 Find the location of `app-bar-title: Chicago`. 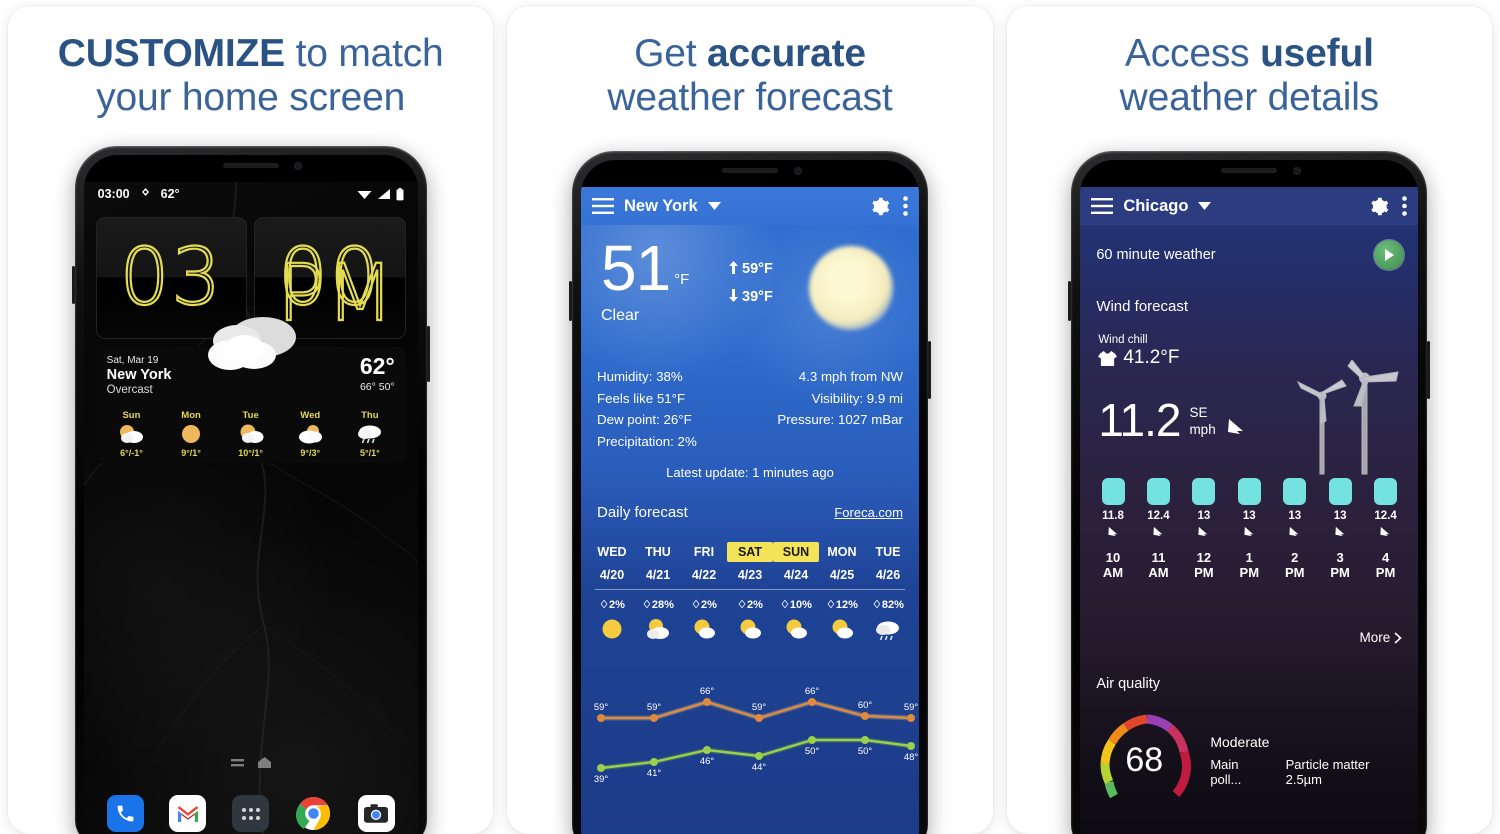

app-bar-title: Chicago is located at coordinates (1155, 206).